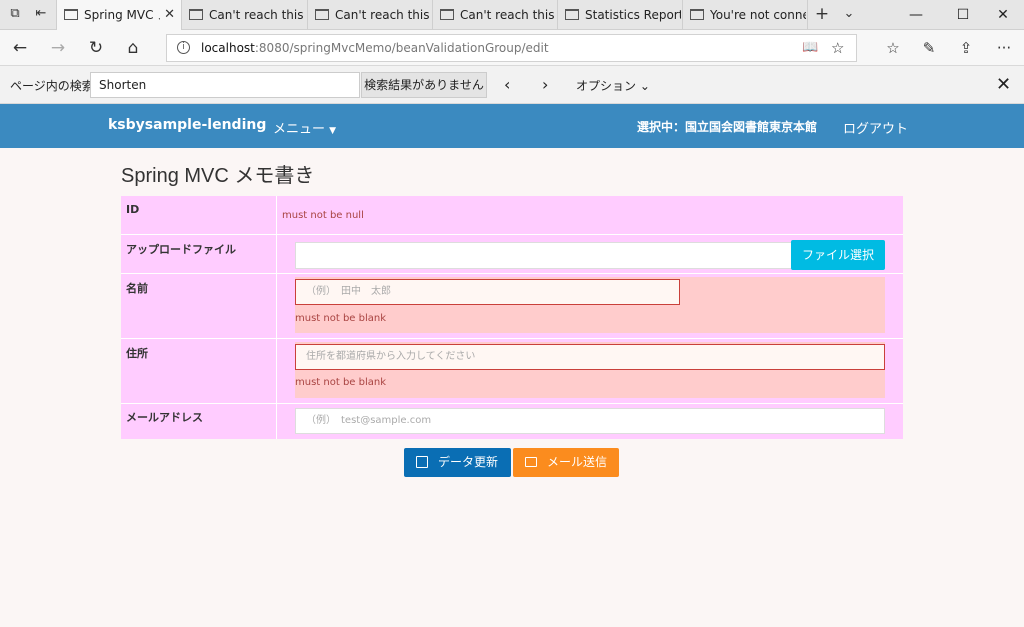  I want to click on envelope-icon, so click(531, 462).